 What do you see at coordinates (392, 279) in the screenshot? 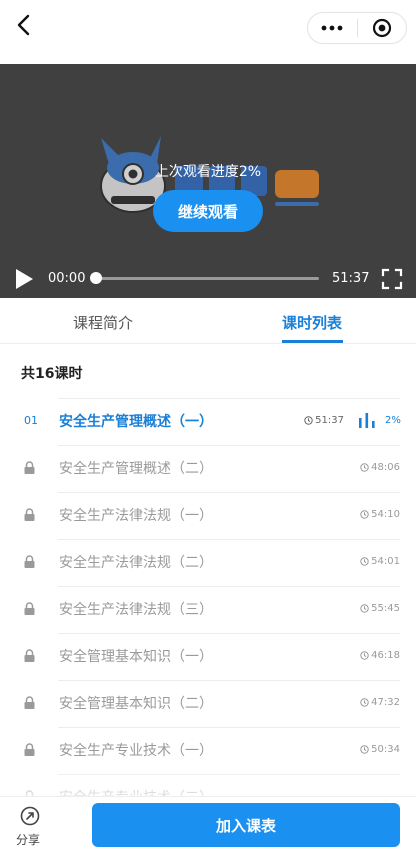
I see `fullscreen-icon` at bounding box center [392, 279].